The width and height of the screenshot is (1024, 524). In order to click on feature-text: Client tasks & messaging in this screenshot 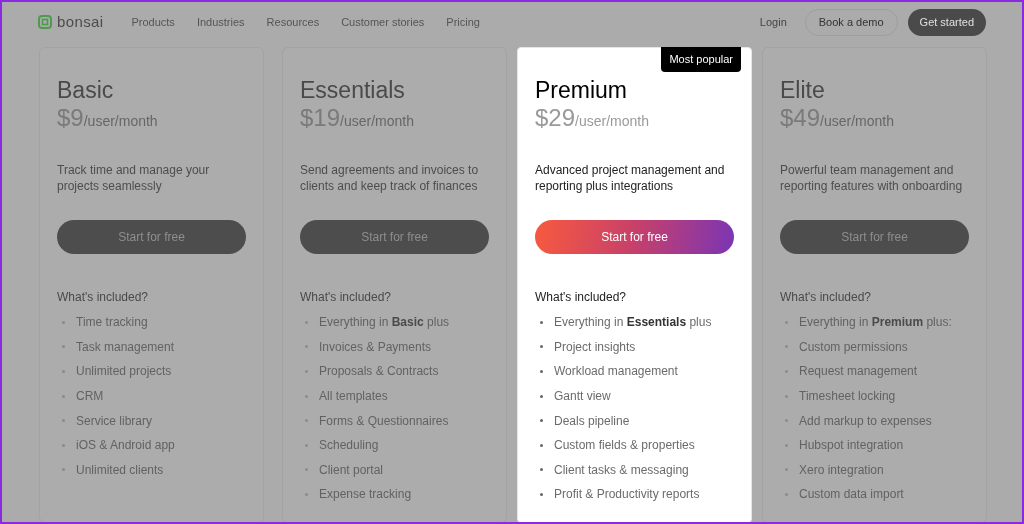, I will do `click(621, 470)`.